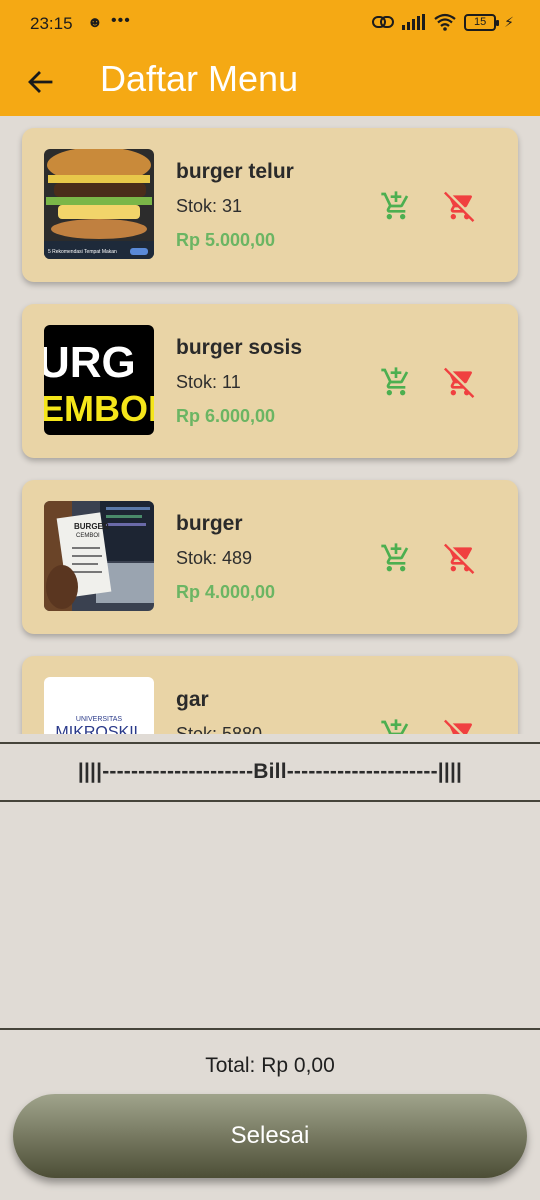 Image resolution: width=540 pixels, height=1200 pixels. I want to click on bill-divider-end, so click(270, 1029).